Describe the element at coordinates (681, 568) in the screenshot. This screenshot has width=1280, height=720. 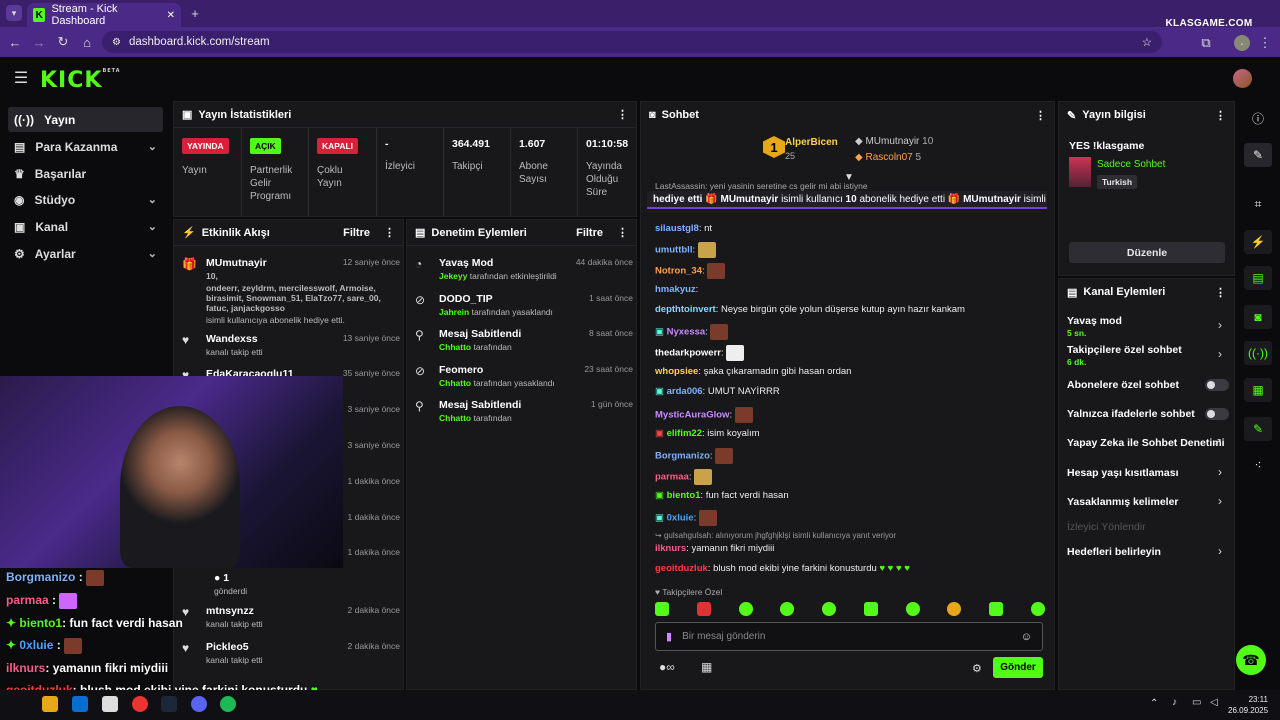
I see `chat-user: geoitduzluk` at that location.